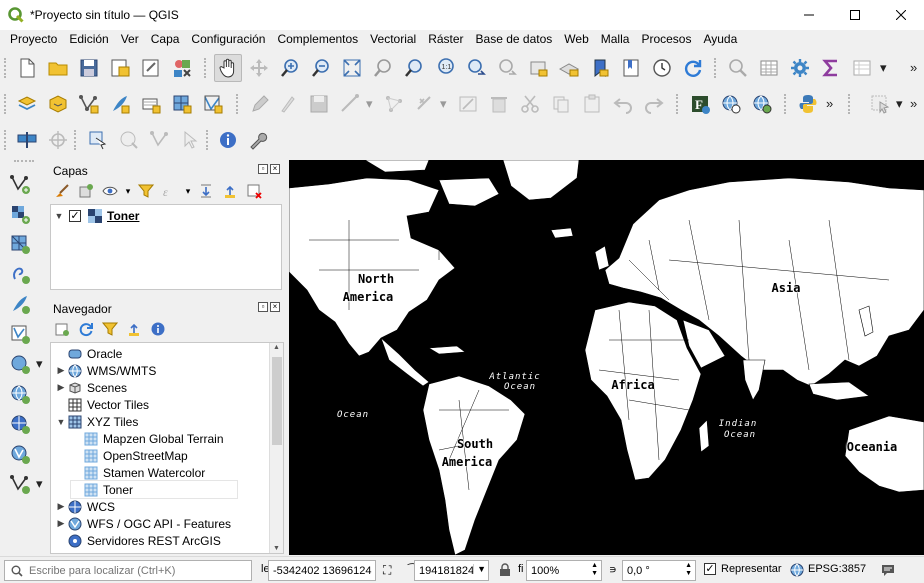 The height and width of the screenshot is (583, 924). What do you see at coordinates (86, 329) in the screenshot?
I see `refresh-browser-button` at bounding box center [86, 329].